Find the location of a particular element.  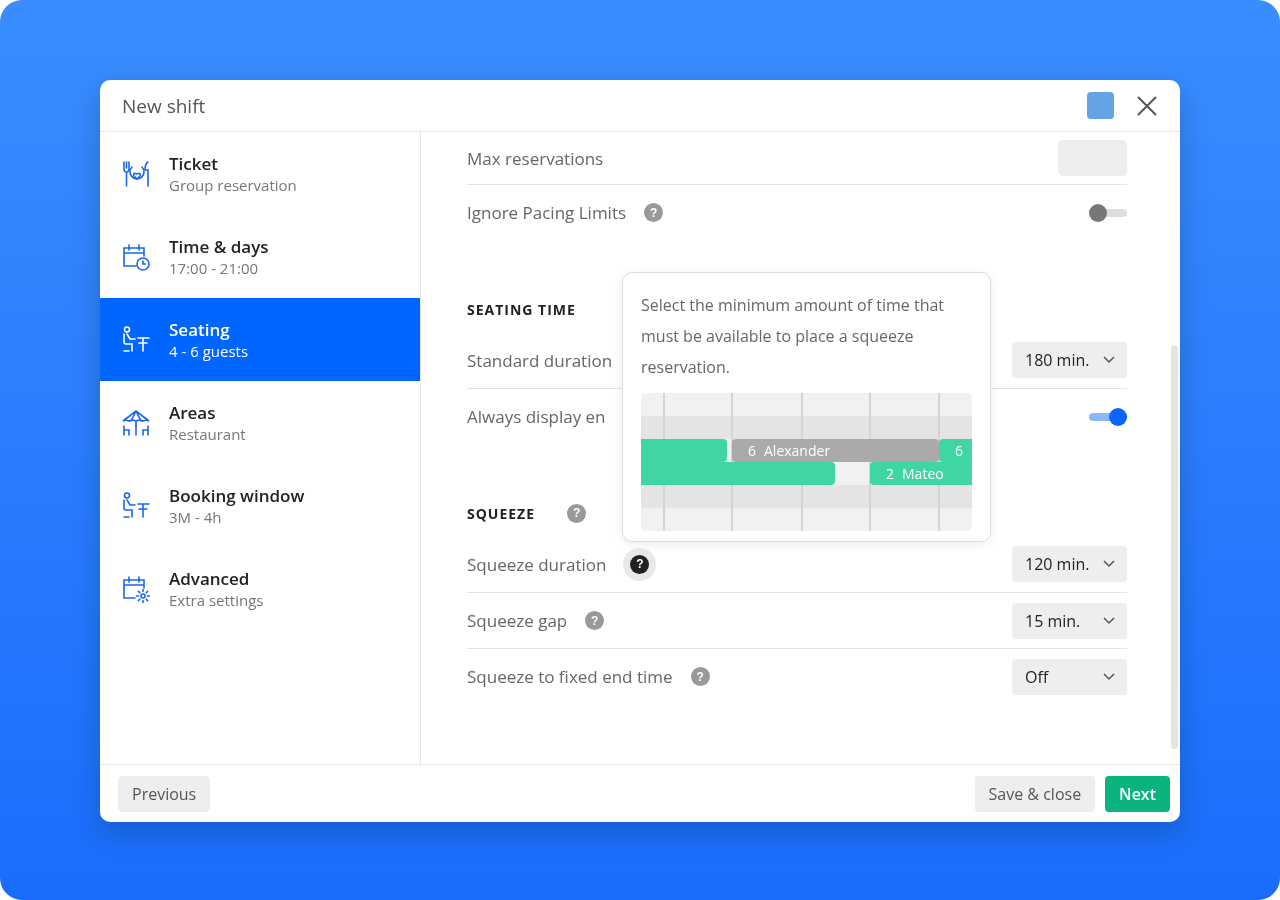

calendar-gear-icon is located at coordinates (136, 588).